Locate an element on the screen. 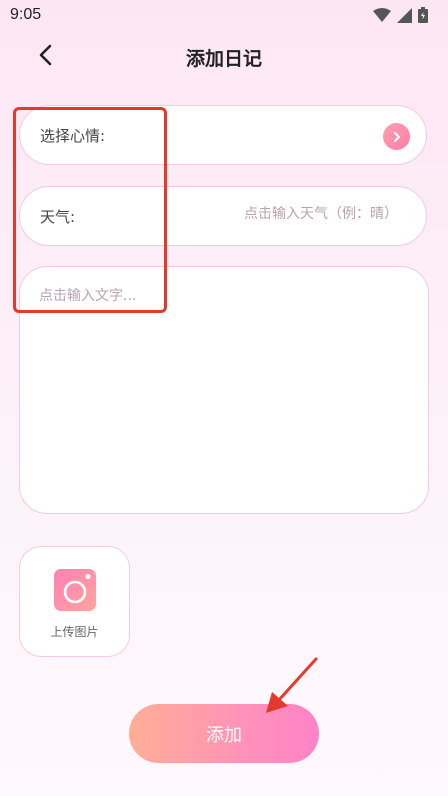 This screenshot has height=796, width=448. camera-icon is located at coordinates (75, 590).